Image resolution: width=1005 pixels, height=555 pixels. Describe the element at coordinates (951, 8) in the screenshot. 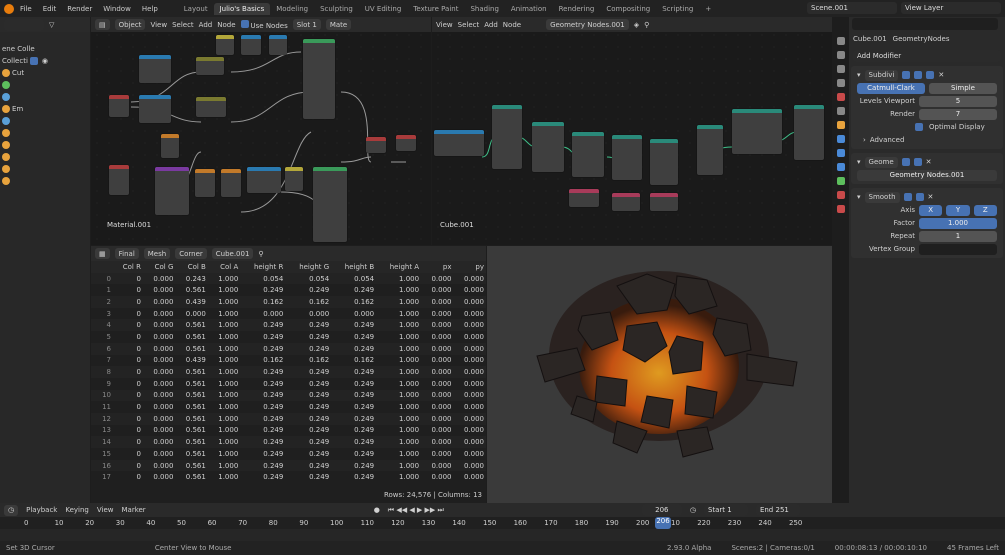

I see `view-layer-selector: View Layer` at that location.